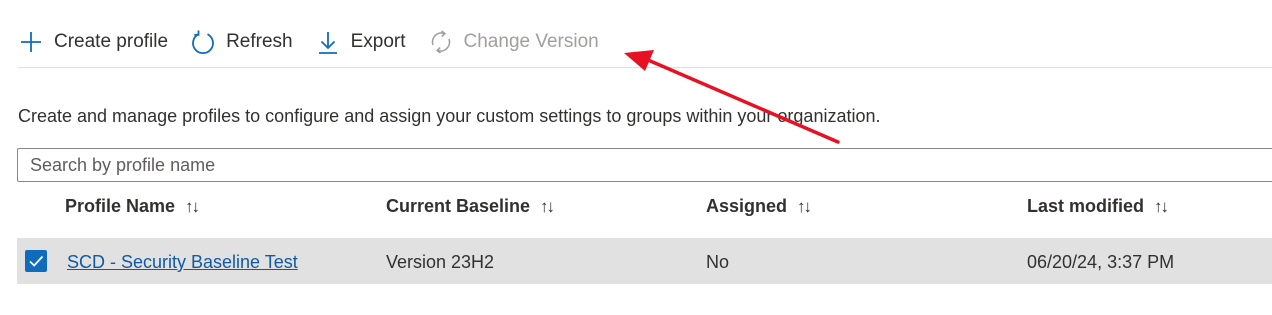  Describe the element at coordinates (441, 42) in the screenshot. I see `change-version-icon` at that location.